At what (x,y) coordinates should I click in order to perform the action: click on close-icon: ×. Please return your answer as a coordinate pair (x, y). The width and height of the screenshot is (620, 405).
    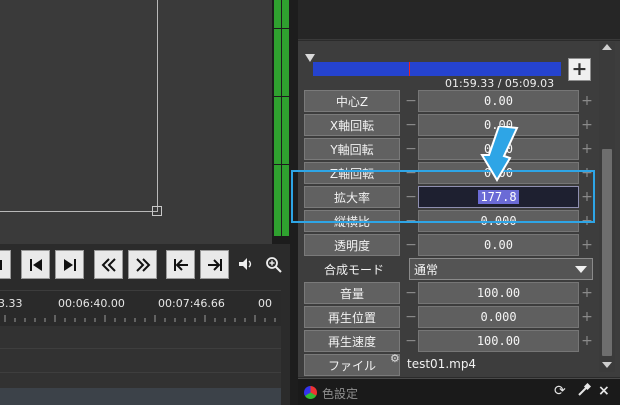
    Looking at the image, I should click on (604, 391).